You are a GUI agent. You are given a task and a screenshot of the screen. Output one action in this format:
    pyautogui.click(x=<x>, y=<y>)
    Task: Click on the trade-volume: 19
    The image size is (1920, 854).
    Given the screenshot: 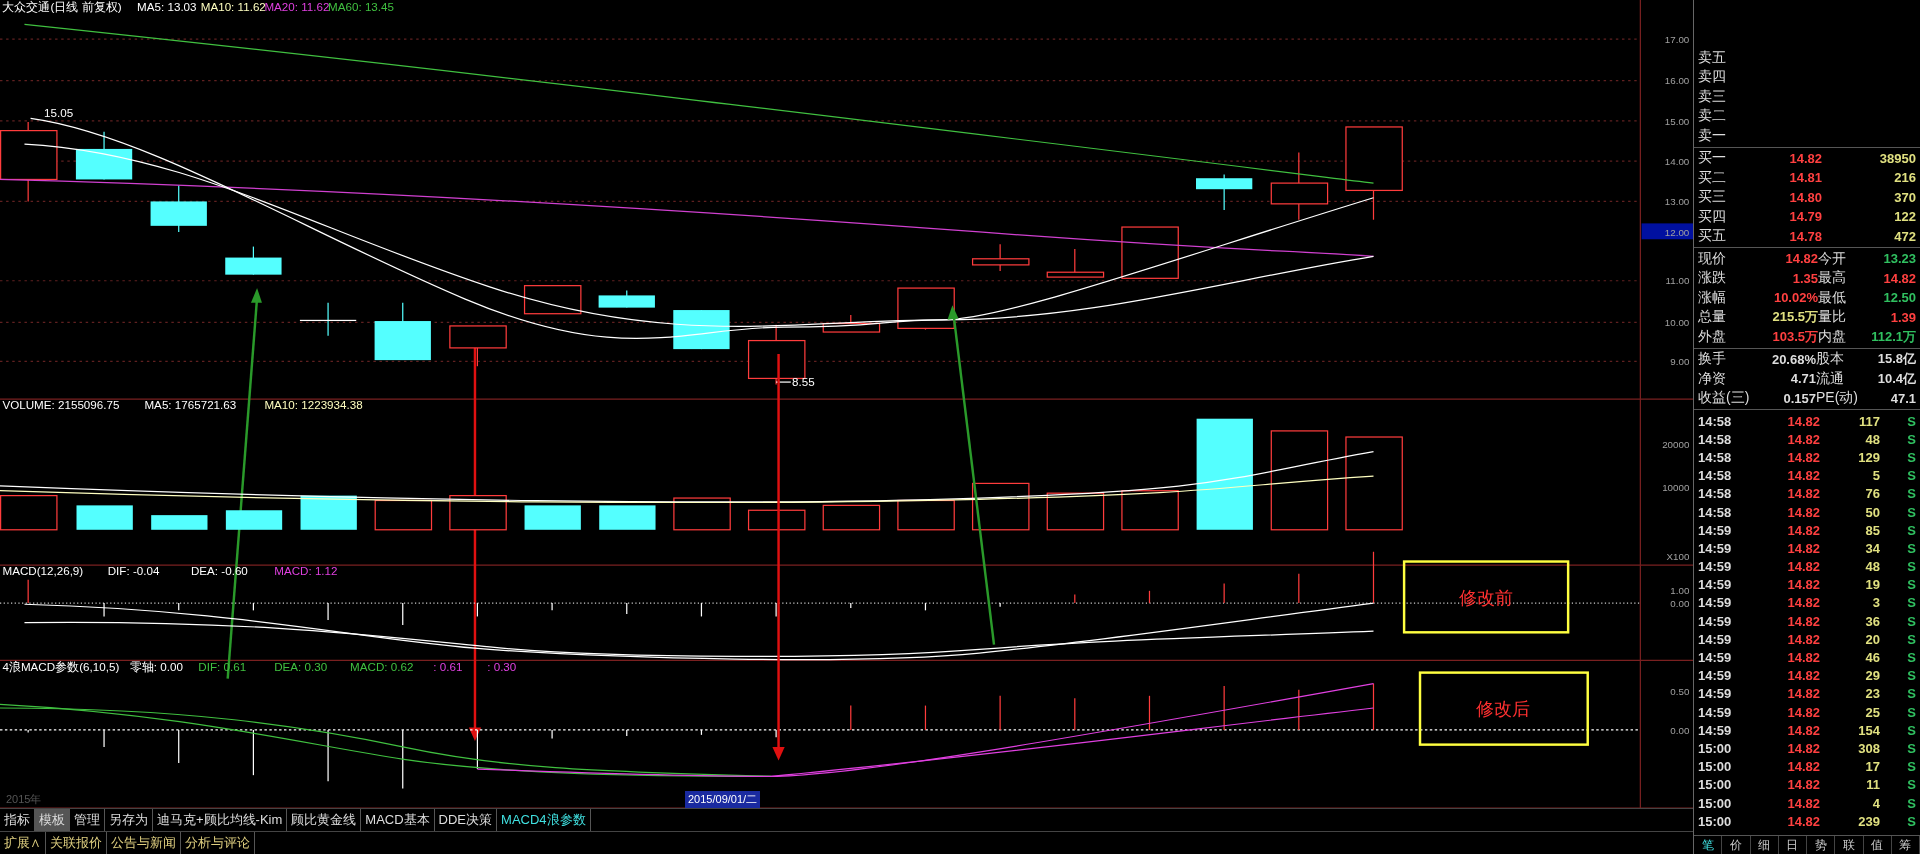 What is the action you would take?
    pyautogui.click(x=1872, y=585)
    